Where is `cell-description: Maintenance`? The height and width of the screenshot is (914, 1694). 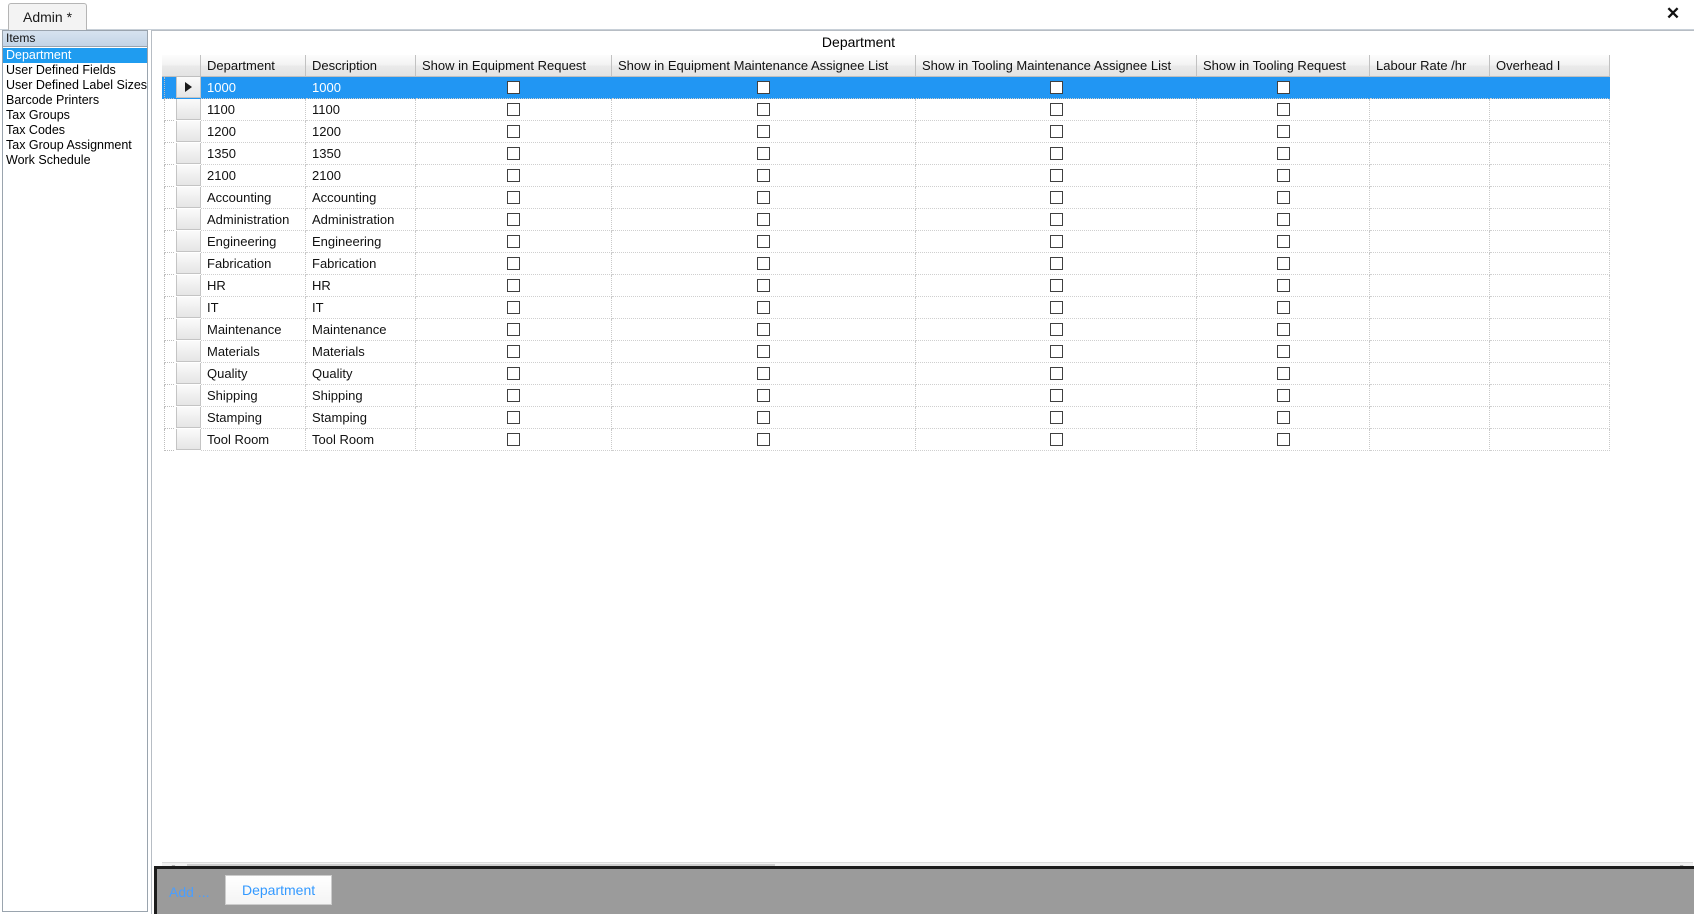
cell-description: Maintenance is located at coordinates (361, 330).